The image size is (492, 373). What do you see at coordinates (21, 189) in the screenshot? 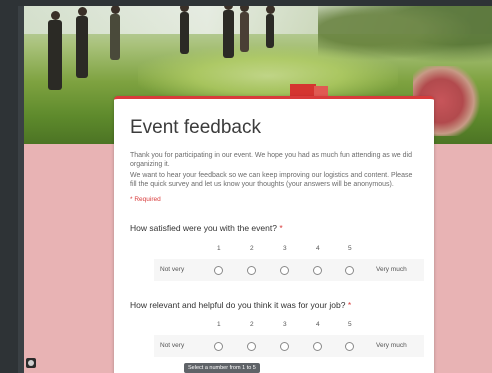
I see `left-scrollbar` at bounding box center [21, 189].